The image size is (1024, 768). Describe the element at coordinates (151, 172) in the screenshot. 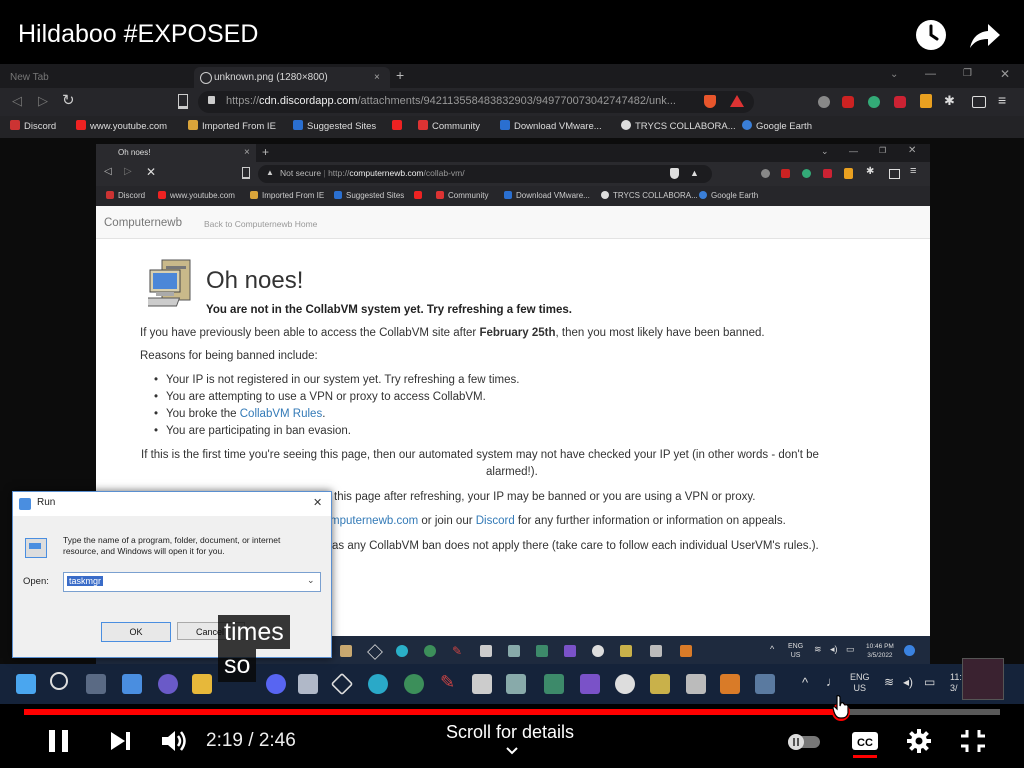

I see `stop-icon: ✕` at that location.